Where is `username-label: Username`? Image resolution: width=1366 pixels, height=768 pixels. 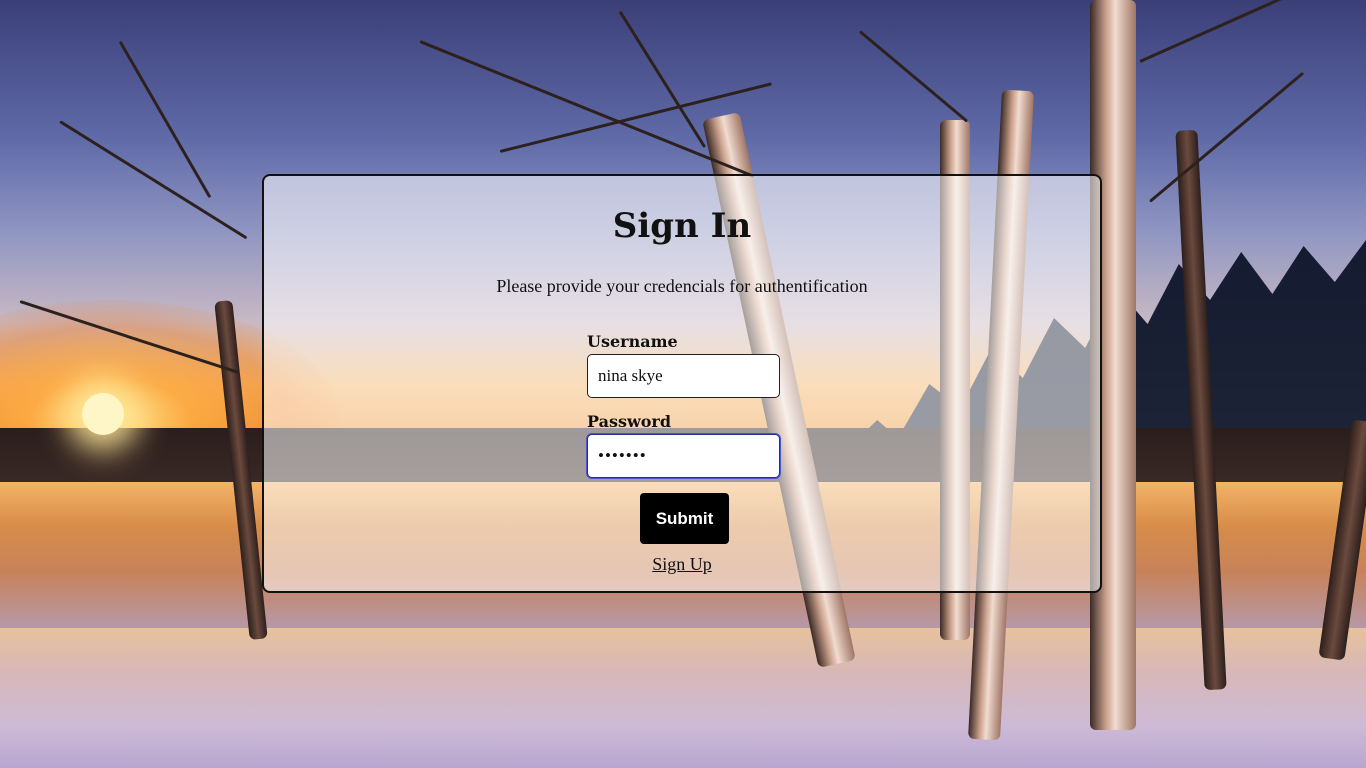 username-label: Username is located at coordinates (632, 341).